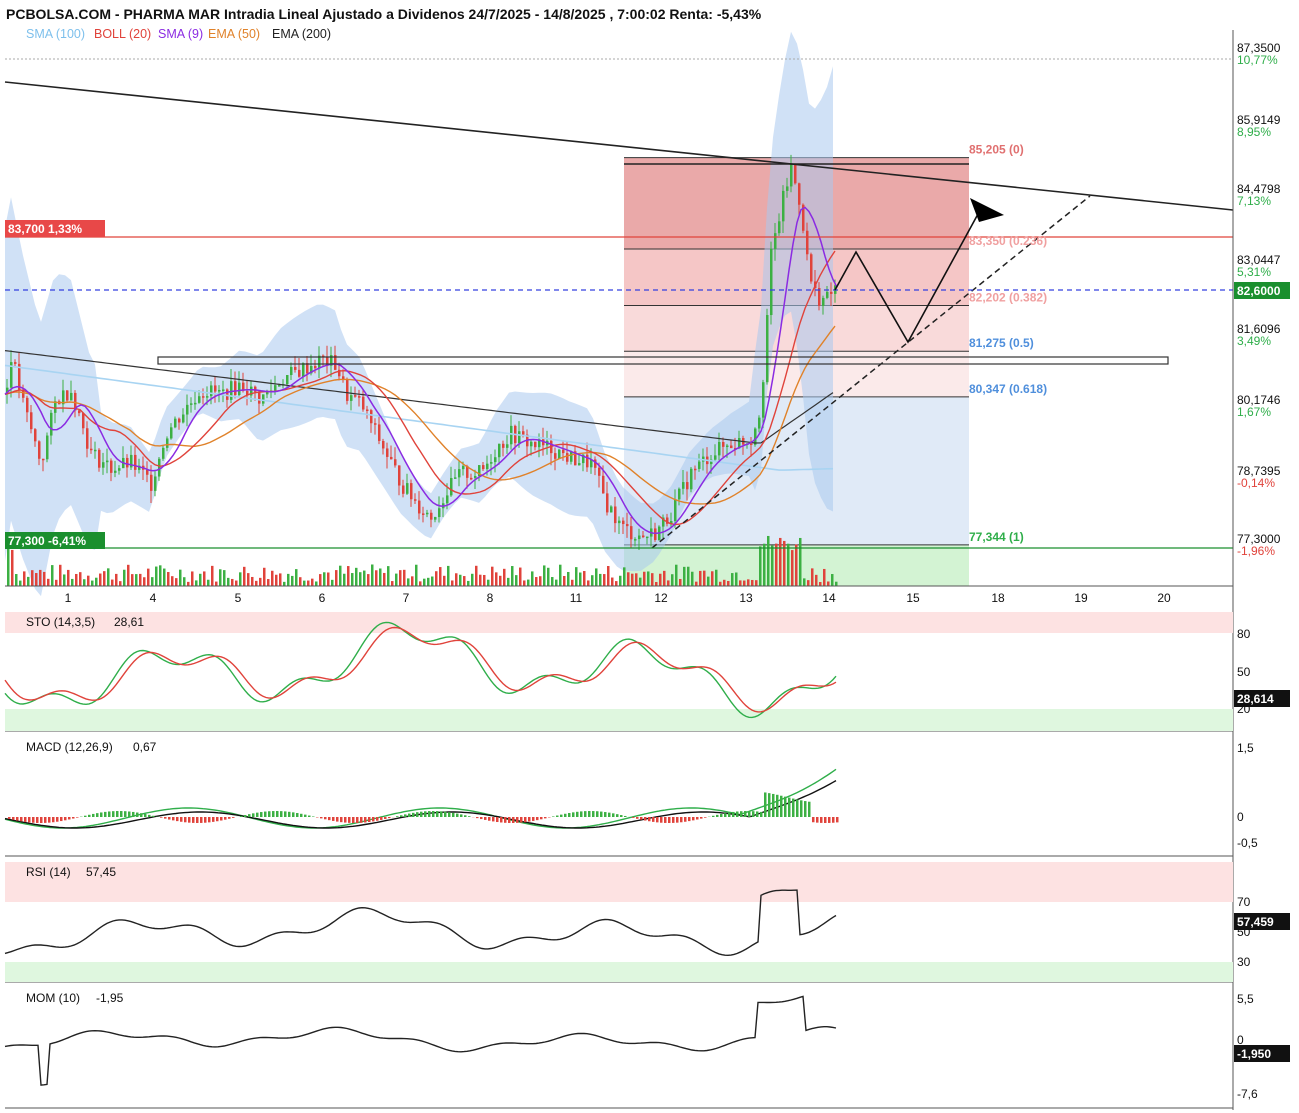  What do you see at coordinates (913, 598) in the screenshot?
I see `x-tick-label: 15` at bounding box center [913, 598].